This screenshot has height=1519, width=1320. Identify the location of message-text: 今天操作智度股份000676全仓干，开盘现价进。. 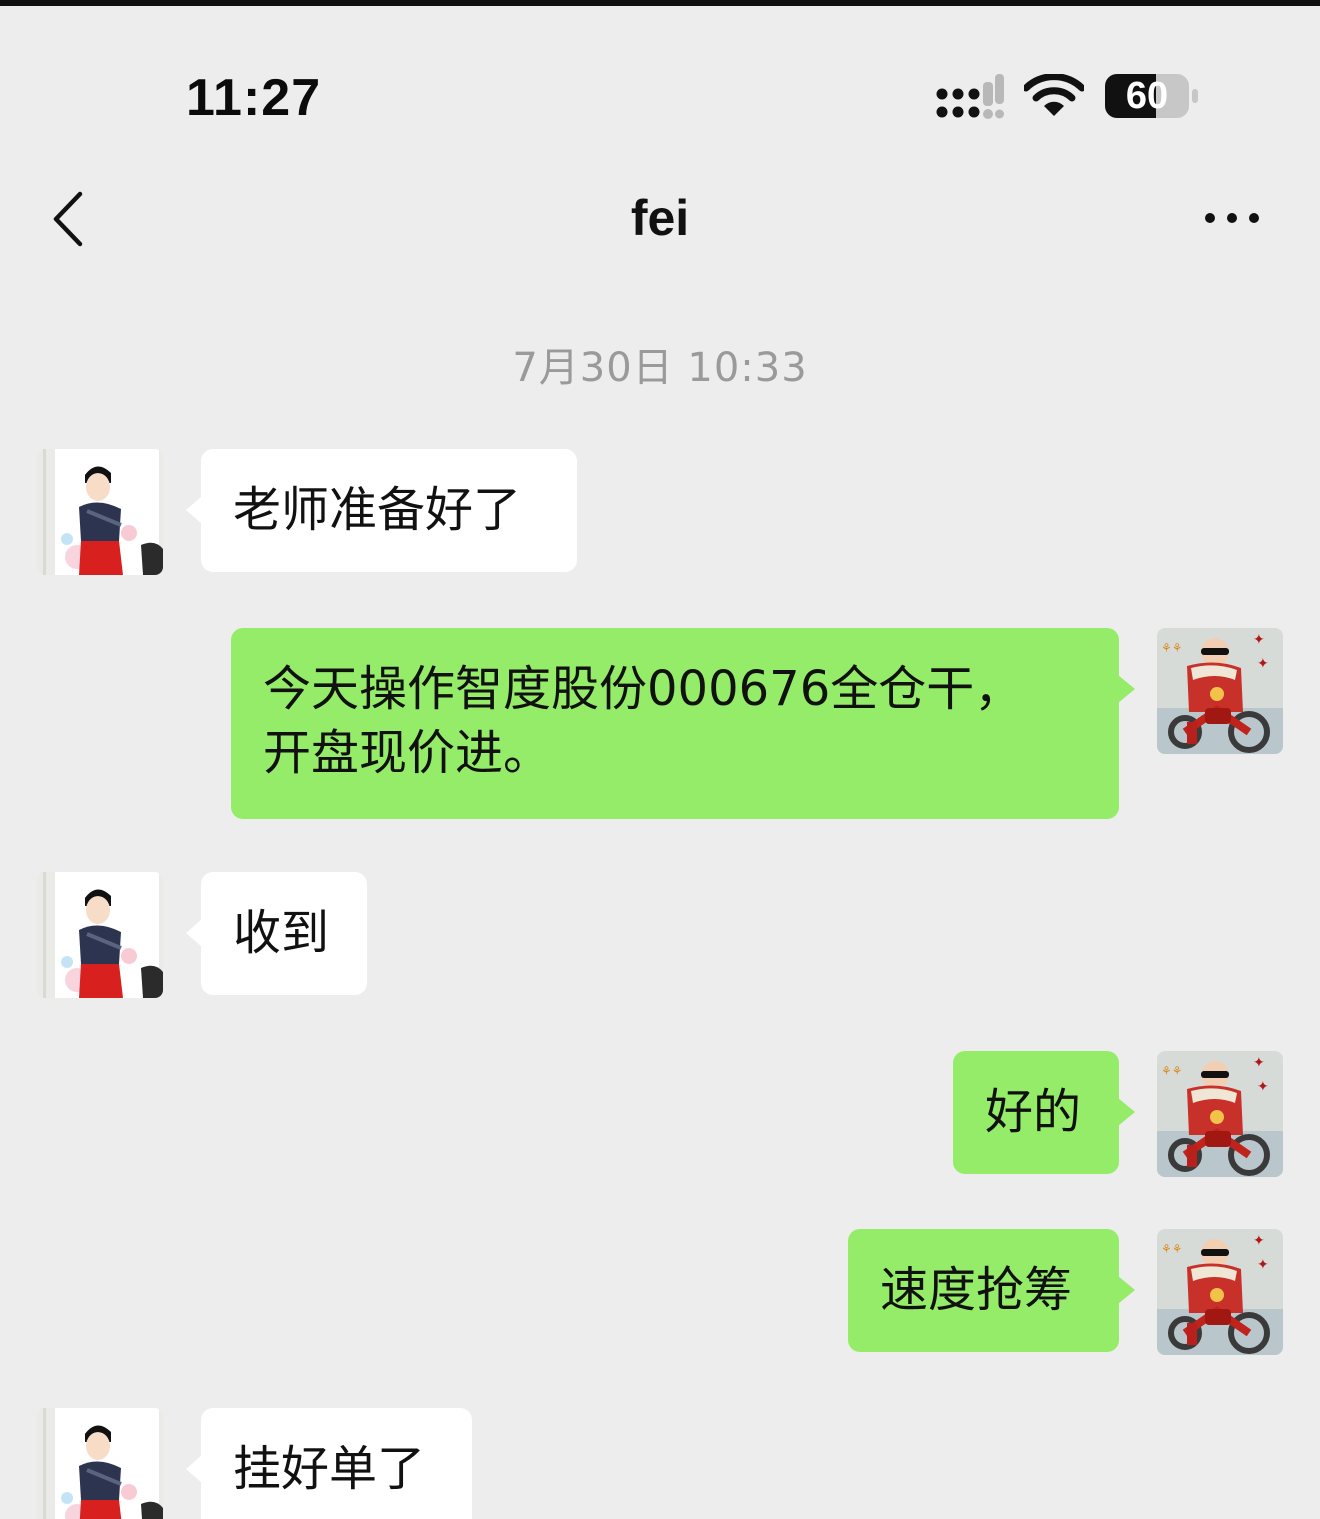
(643, 721).